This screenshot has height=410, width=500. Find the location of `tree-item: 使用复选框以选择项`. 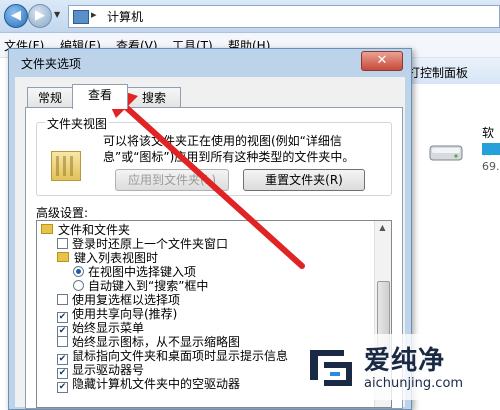

tree-item: 使用复选框以选择项 is located at coordinates (118, 300).